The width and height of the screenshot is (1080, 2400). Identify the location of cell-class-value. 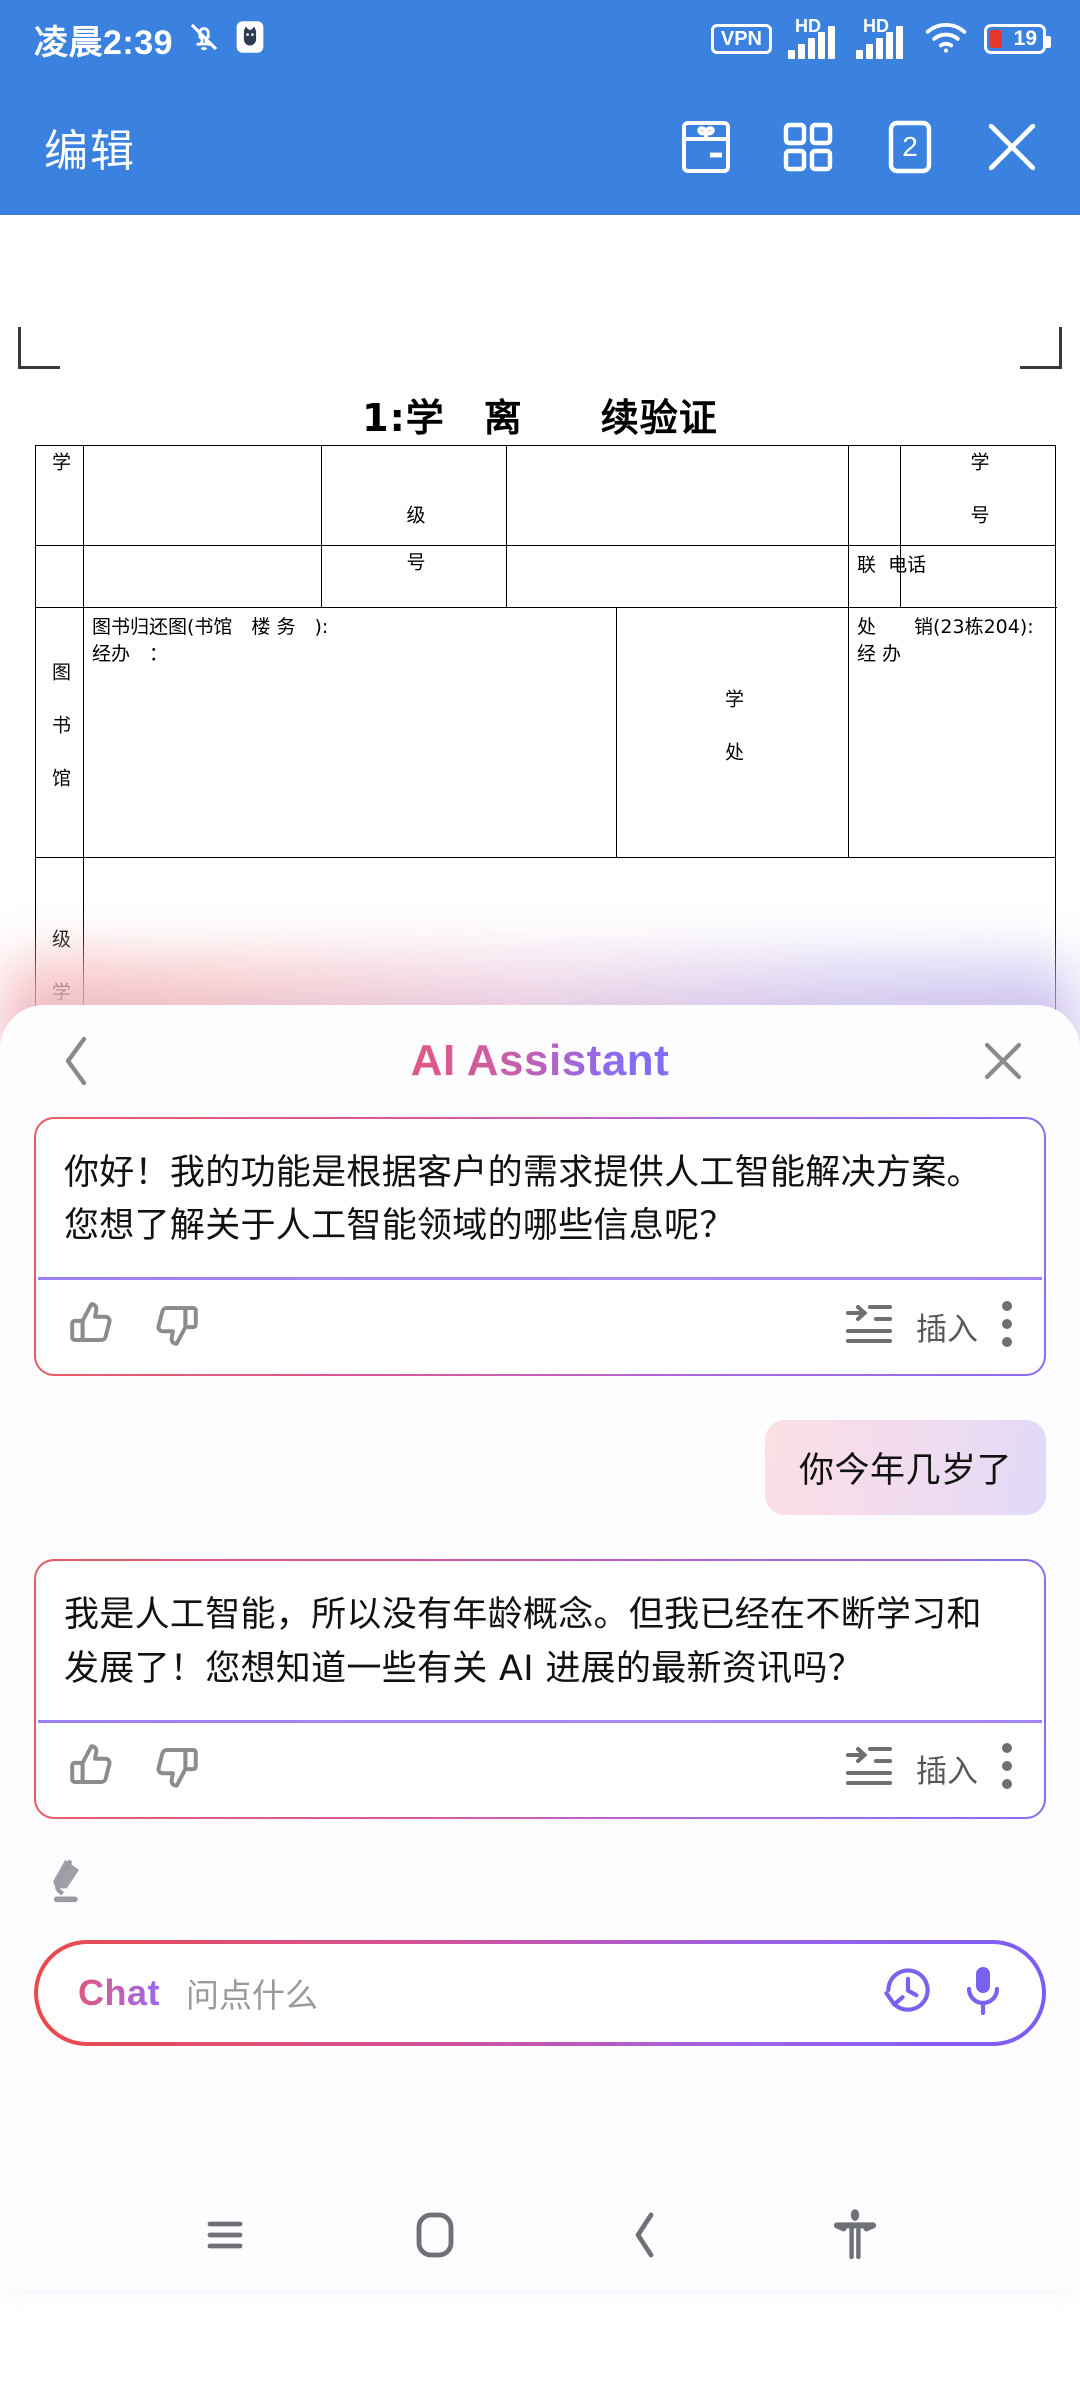
(677, 495).